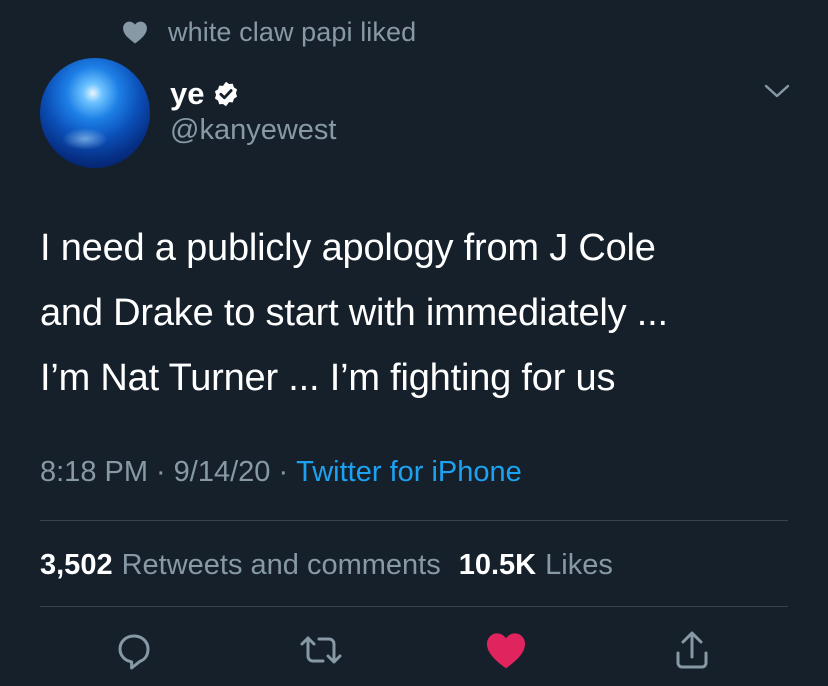  I want to click on reply-button, so click(134, 652).